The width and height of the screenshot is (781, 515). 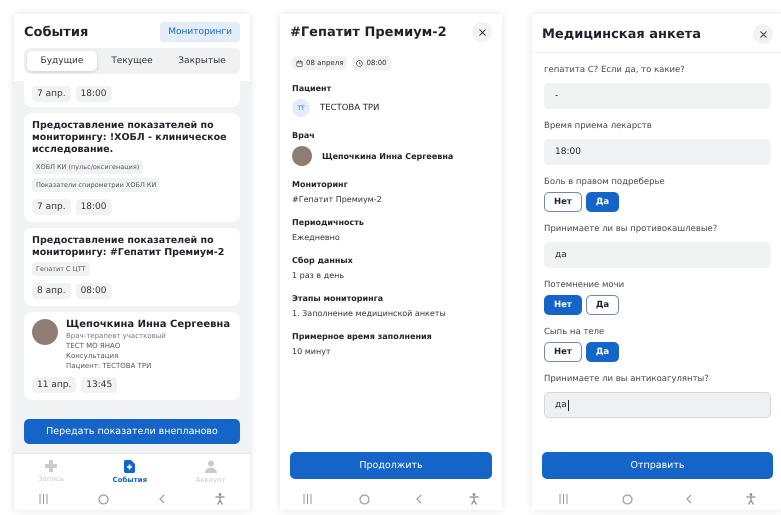 What do you see at coordinates (360, 63) in the screenshot?
I see `clock-icon` at bounding box center [360, 63].